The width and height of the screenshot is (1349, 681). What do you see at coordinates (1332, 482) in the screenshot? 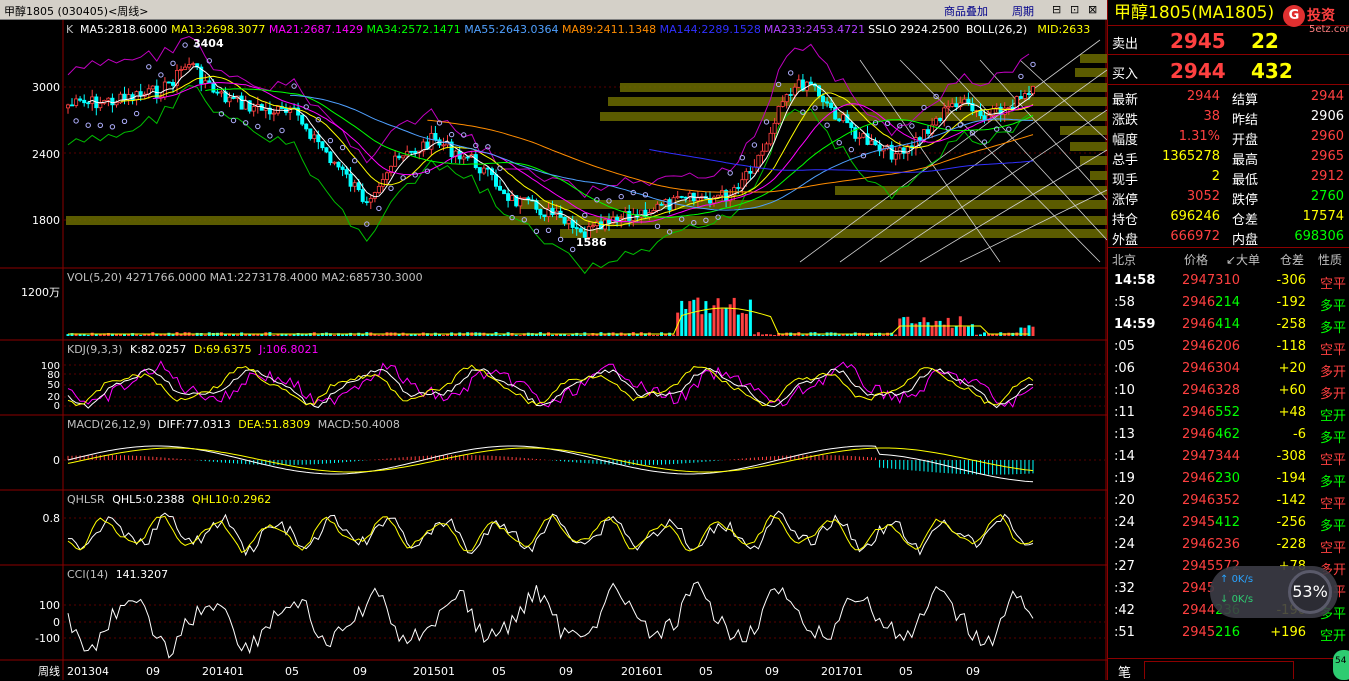
I see `tick-type: 多平` at bounding box center [1332, 482].